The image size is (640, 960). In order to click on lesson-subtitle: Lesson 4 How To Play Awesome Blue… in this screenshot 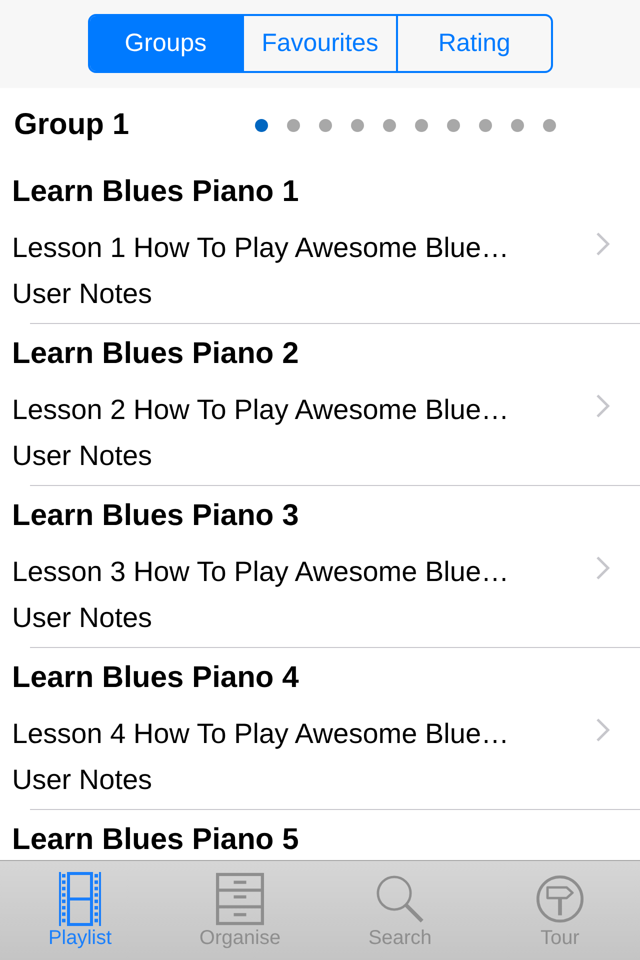, I will do `click(261, 734)`.